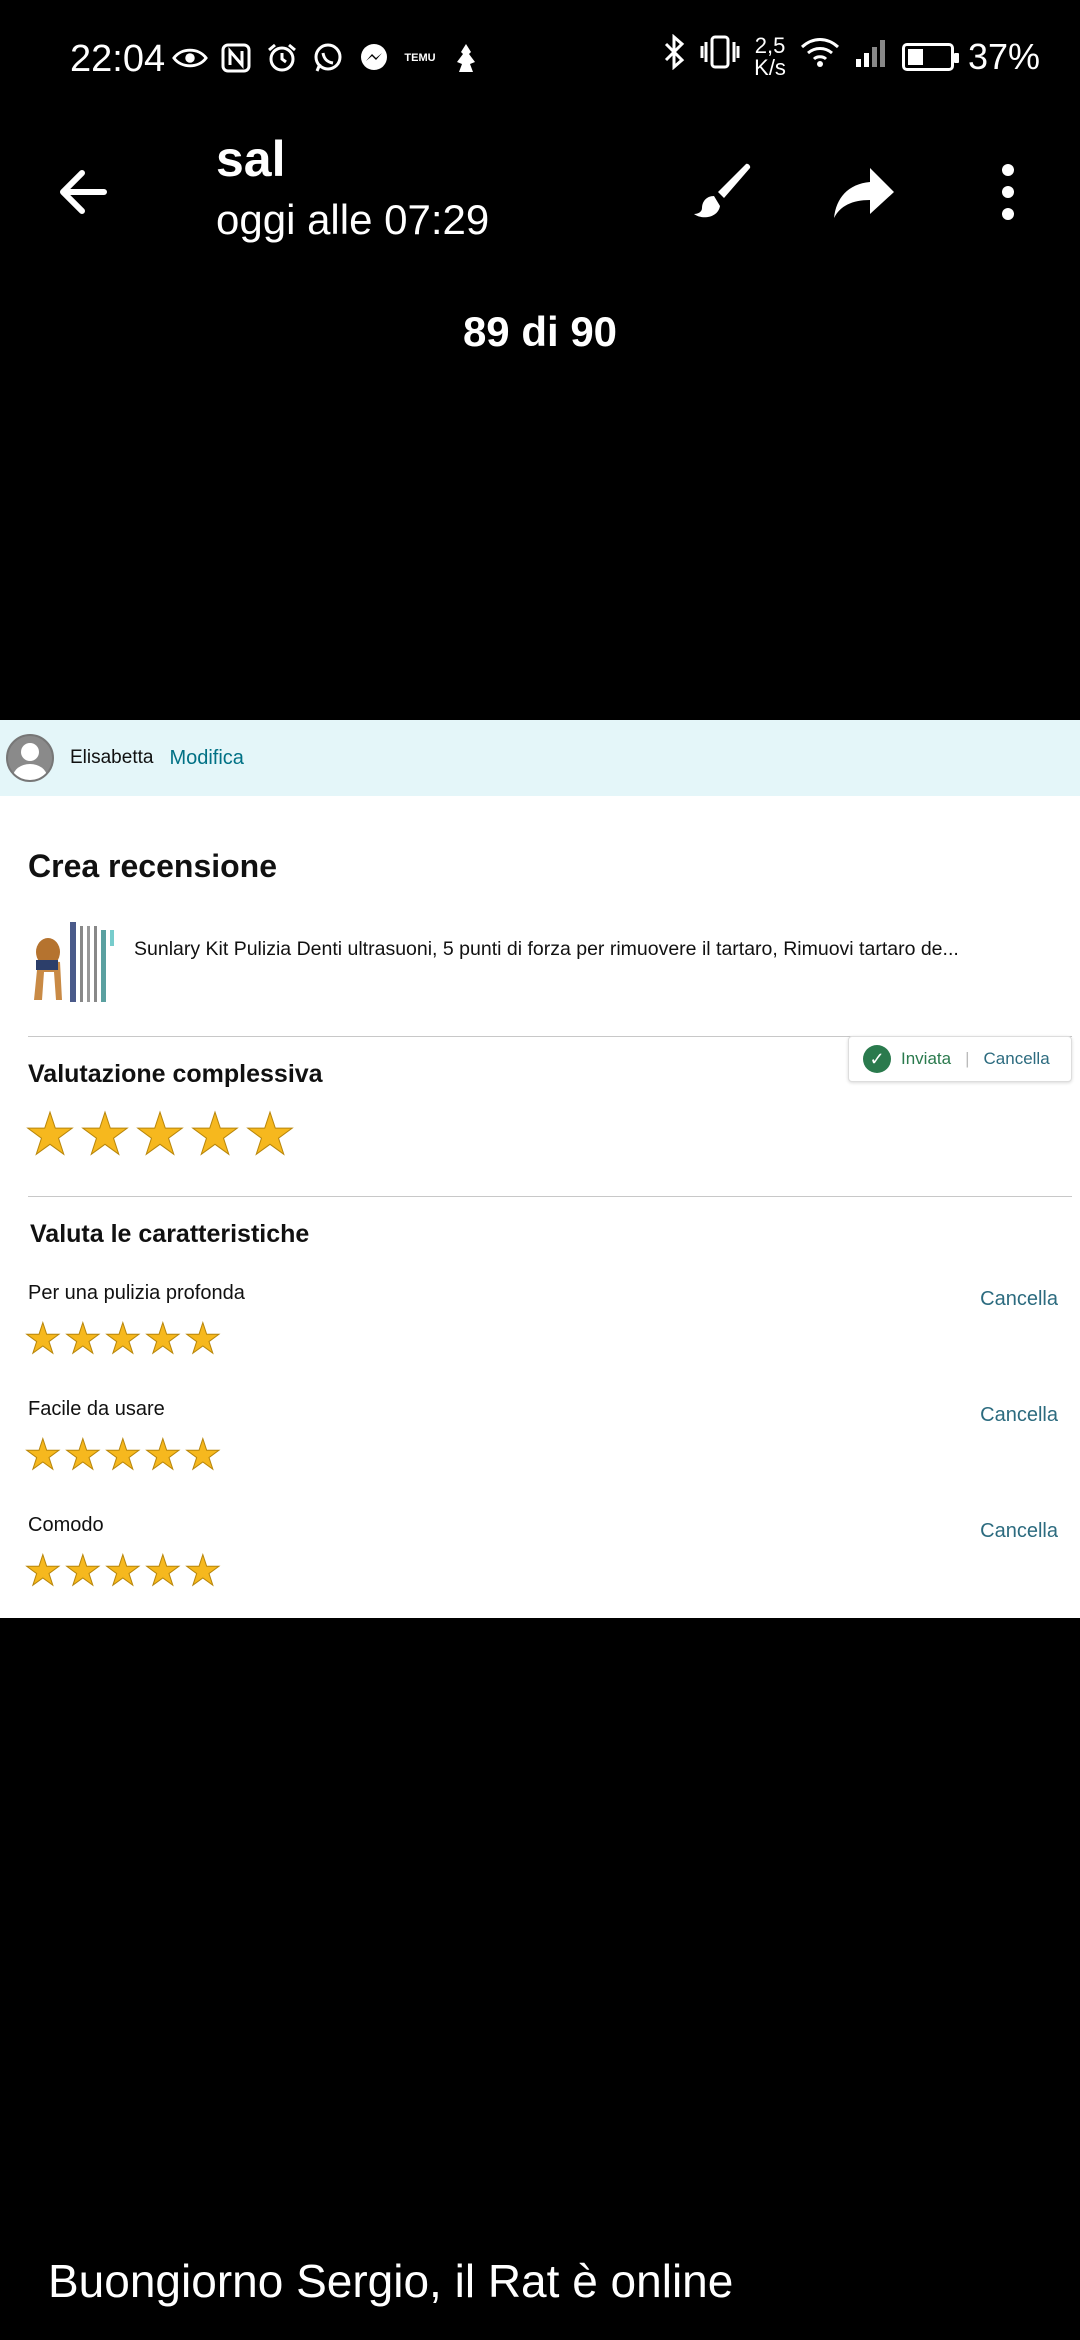 The height and width of the screenshot is (2340, 1080). Describe the element at coordinates (871, 57) in the screenshot. I see `signal-icon` at that location.